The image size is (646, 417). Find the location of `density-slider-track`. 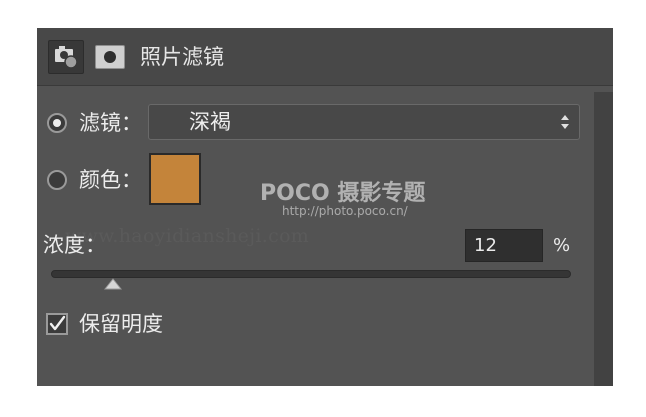

density-slider-track is located at coordinates (311, 274).